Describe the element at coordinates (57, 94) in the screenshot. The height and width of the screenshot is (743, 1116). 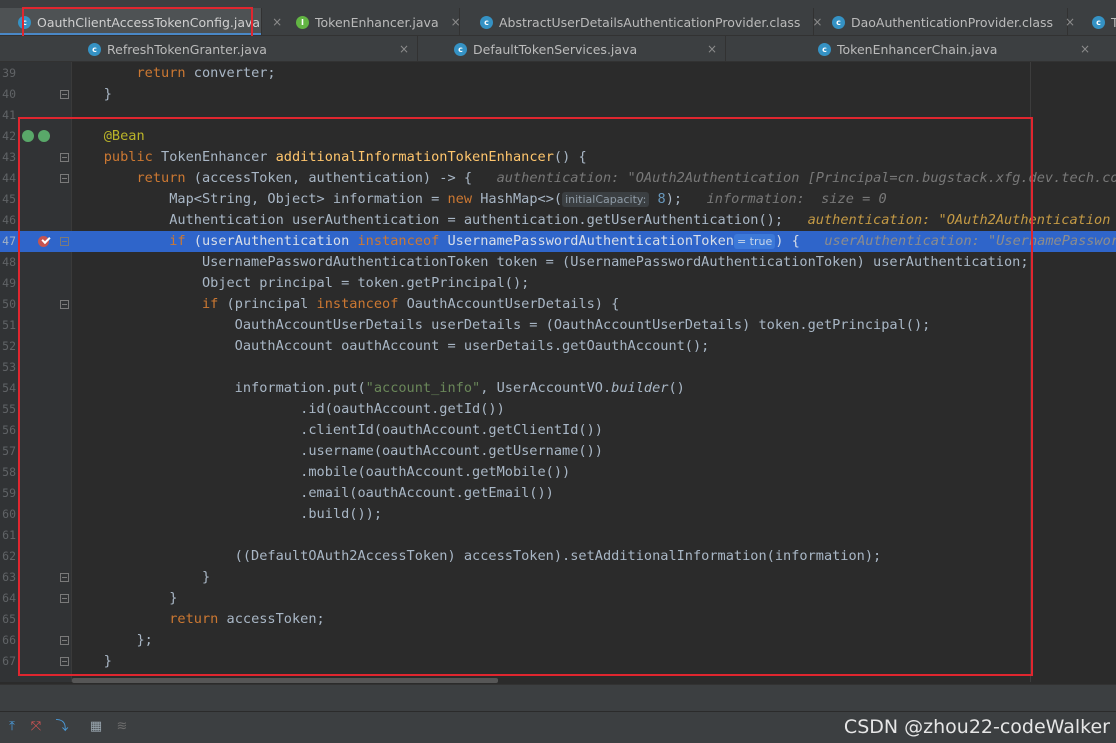
I see `code-line: 40 }` at that location.